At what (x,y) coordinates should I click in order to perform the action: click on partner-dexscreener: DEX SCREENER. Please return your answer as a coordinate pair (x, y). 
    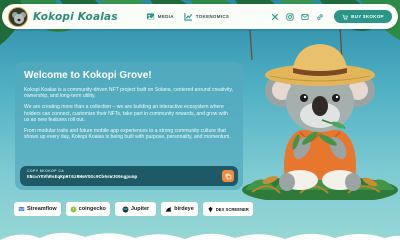
    Looking at the image, I should click on (227, 209).